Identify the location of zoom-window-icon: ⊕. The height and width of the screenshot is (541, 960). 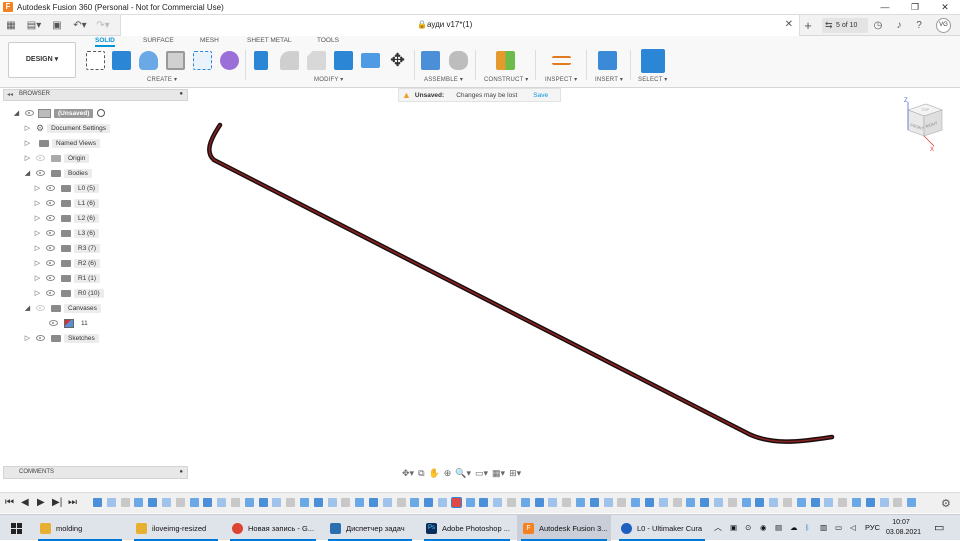
(448, 473).